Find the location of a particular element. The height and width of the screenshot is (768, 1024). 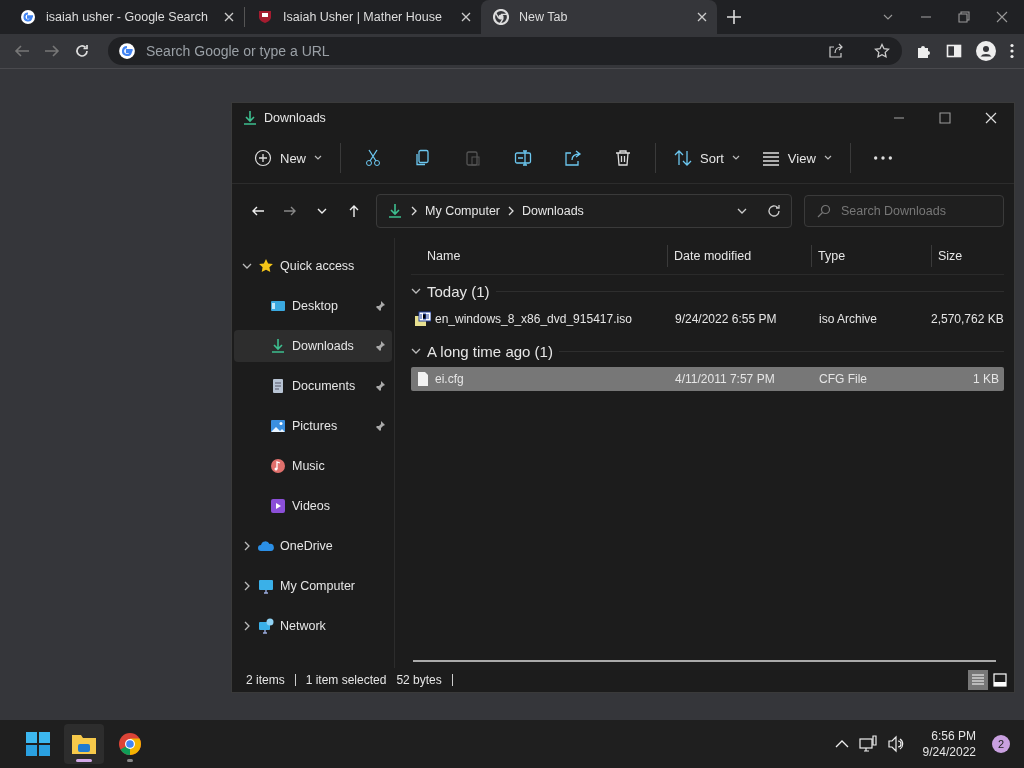

sidebar-item: My Computer is located at coordinates (313, 586).